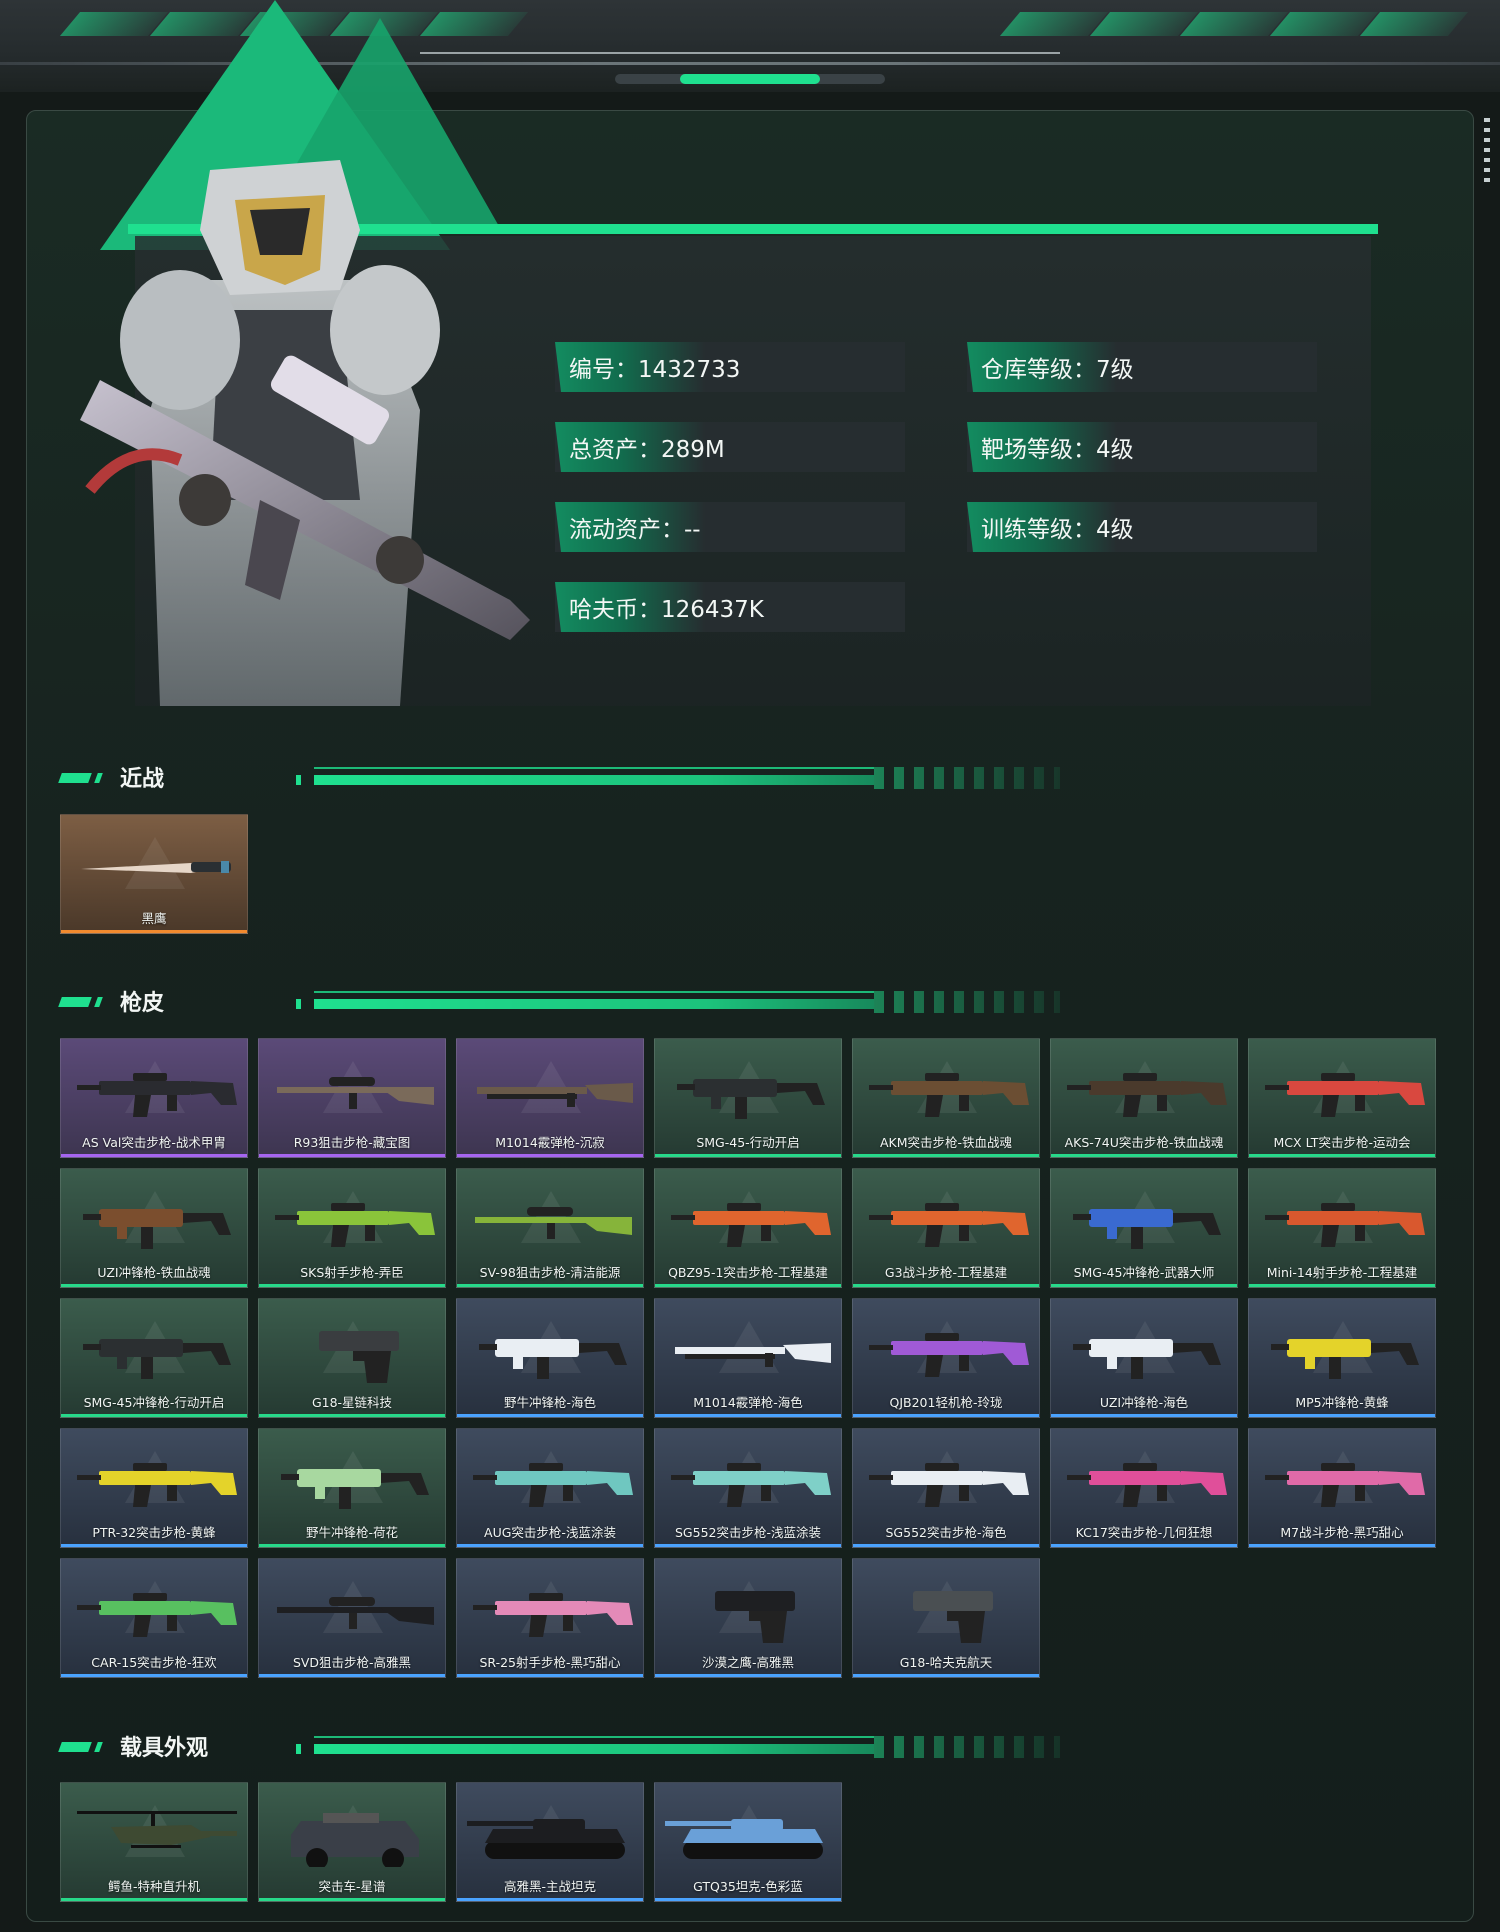 The height and width of the screenshot is (1932, 1500). What do you see at coordinates (946, 1662) in the screenshot?
I see `item-name: G18-哈夫克航天` at bounding box center [946, 1662].